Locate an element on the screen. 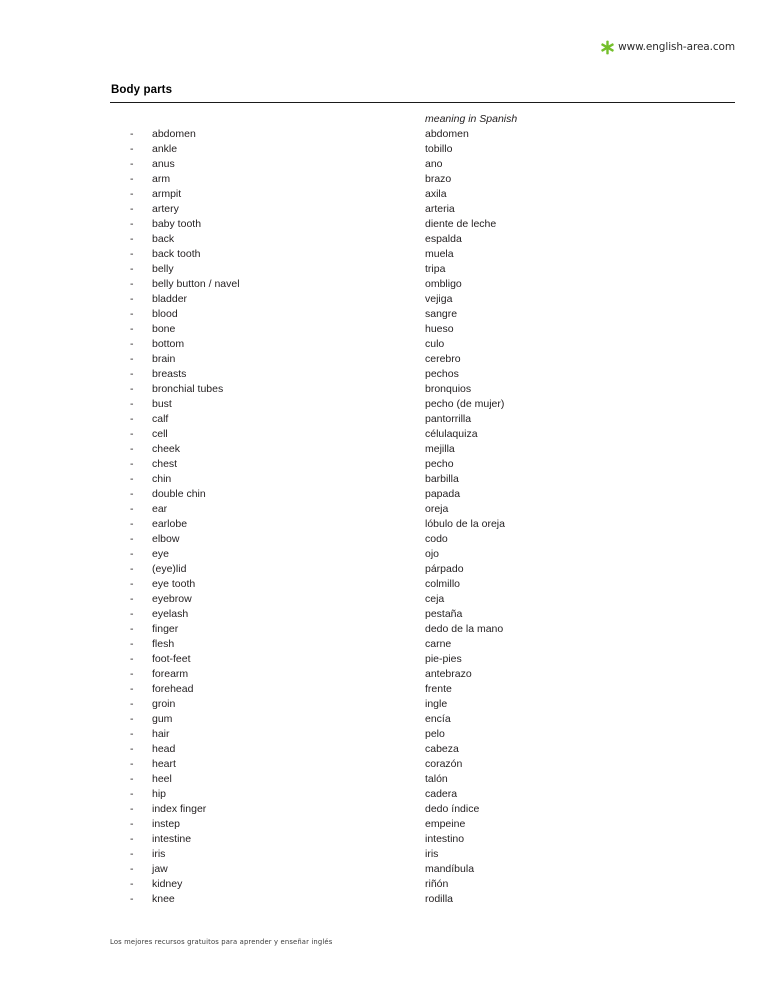  spanish-term: muela is located at coordinates (439, 254).